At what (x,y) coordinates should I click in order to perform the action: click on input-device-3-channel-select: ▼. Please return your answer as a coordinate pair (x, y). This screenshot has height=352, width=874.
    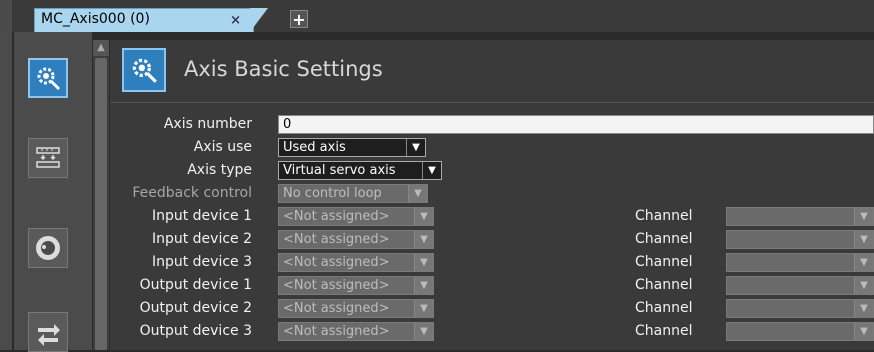
    Looking at the image, I should click on (800, 262).